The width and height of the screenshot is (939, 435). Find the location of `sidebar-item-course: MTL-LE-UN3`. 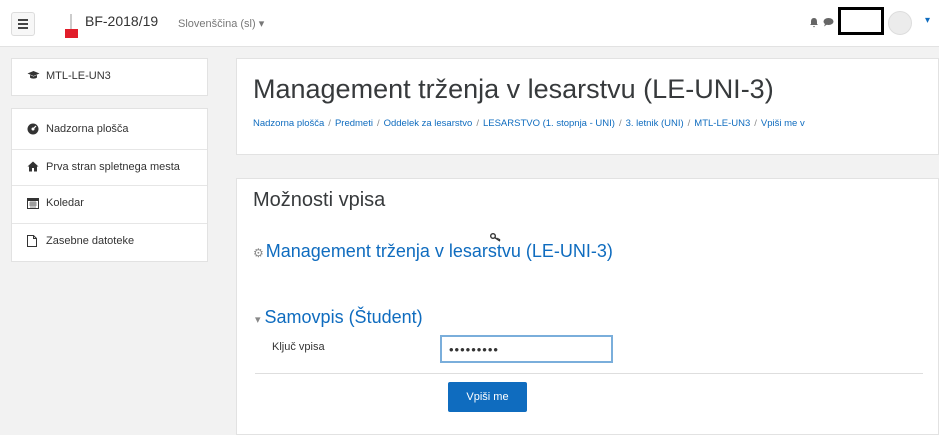

sidebar-item-course: MTL-LE-UN3 is located at coordinates (109, 77).